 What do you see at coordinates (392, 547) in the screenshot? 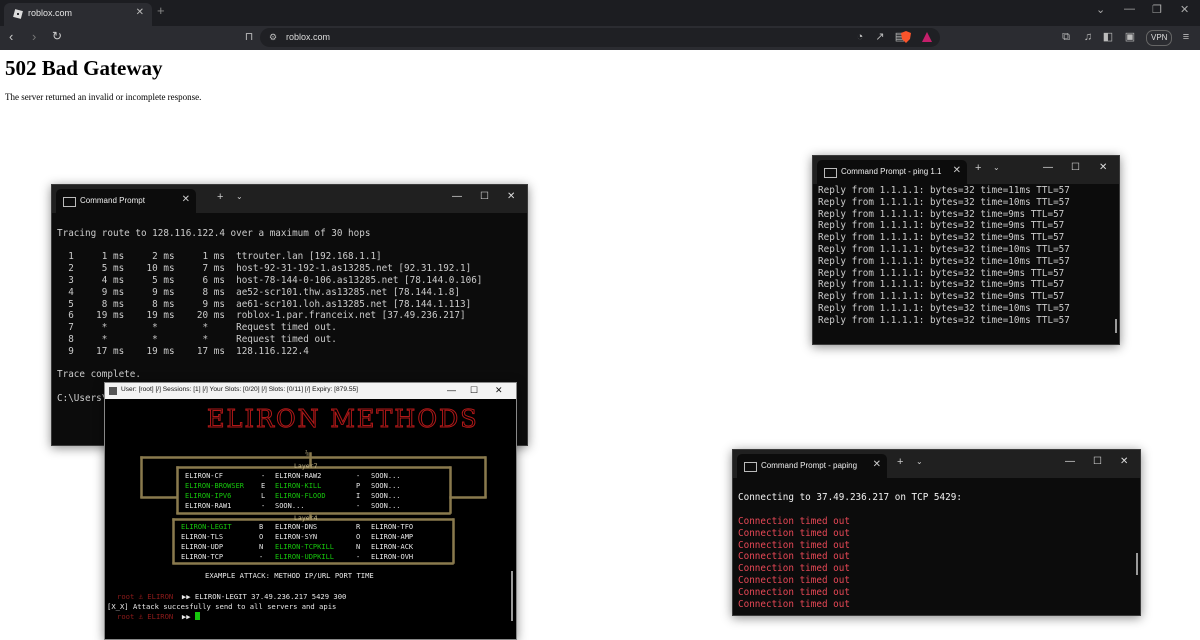
I see `method-item: ELIRON-ACK` at bounding box center [392, 547].